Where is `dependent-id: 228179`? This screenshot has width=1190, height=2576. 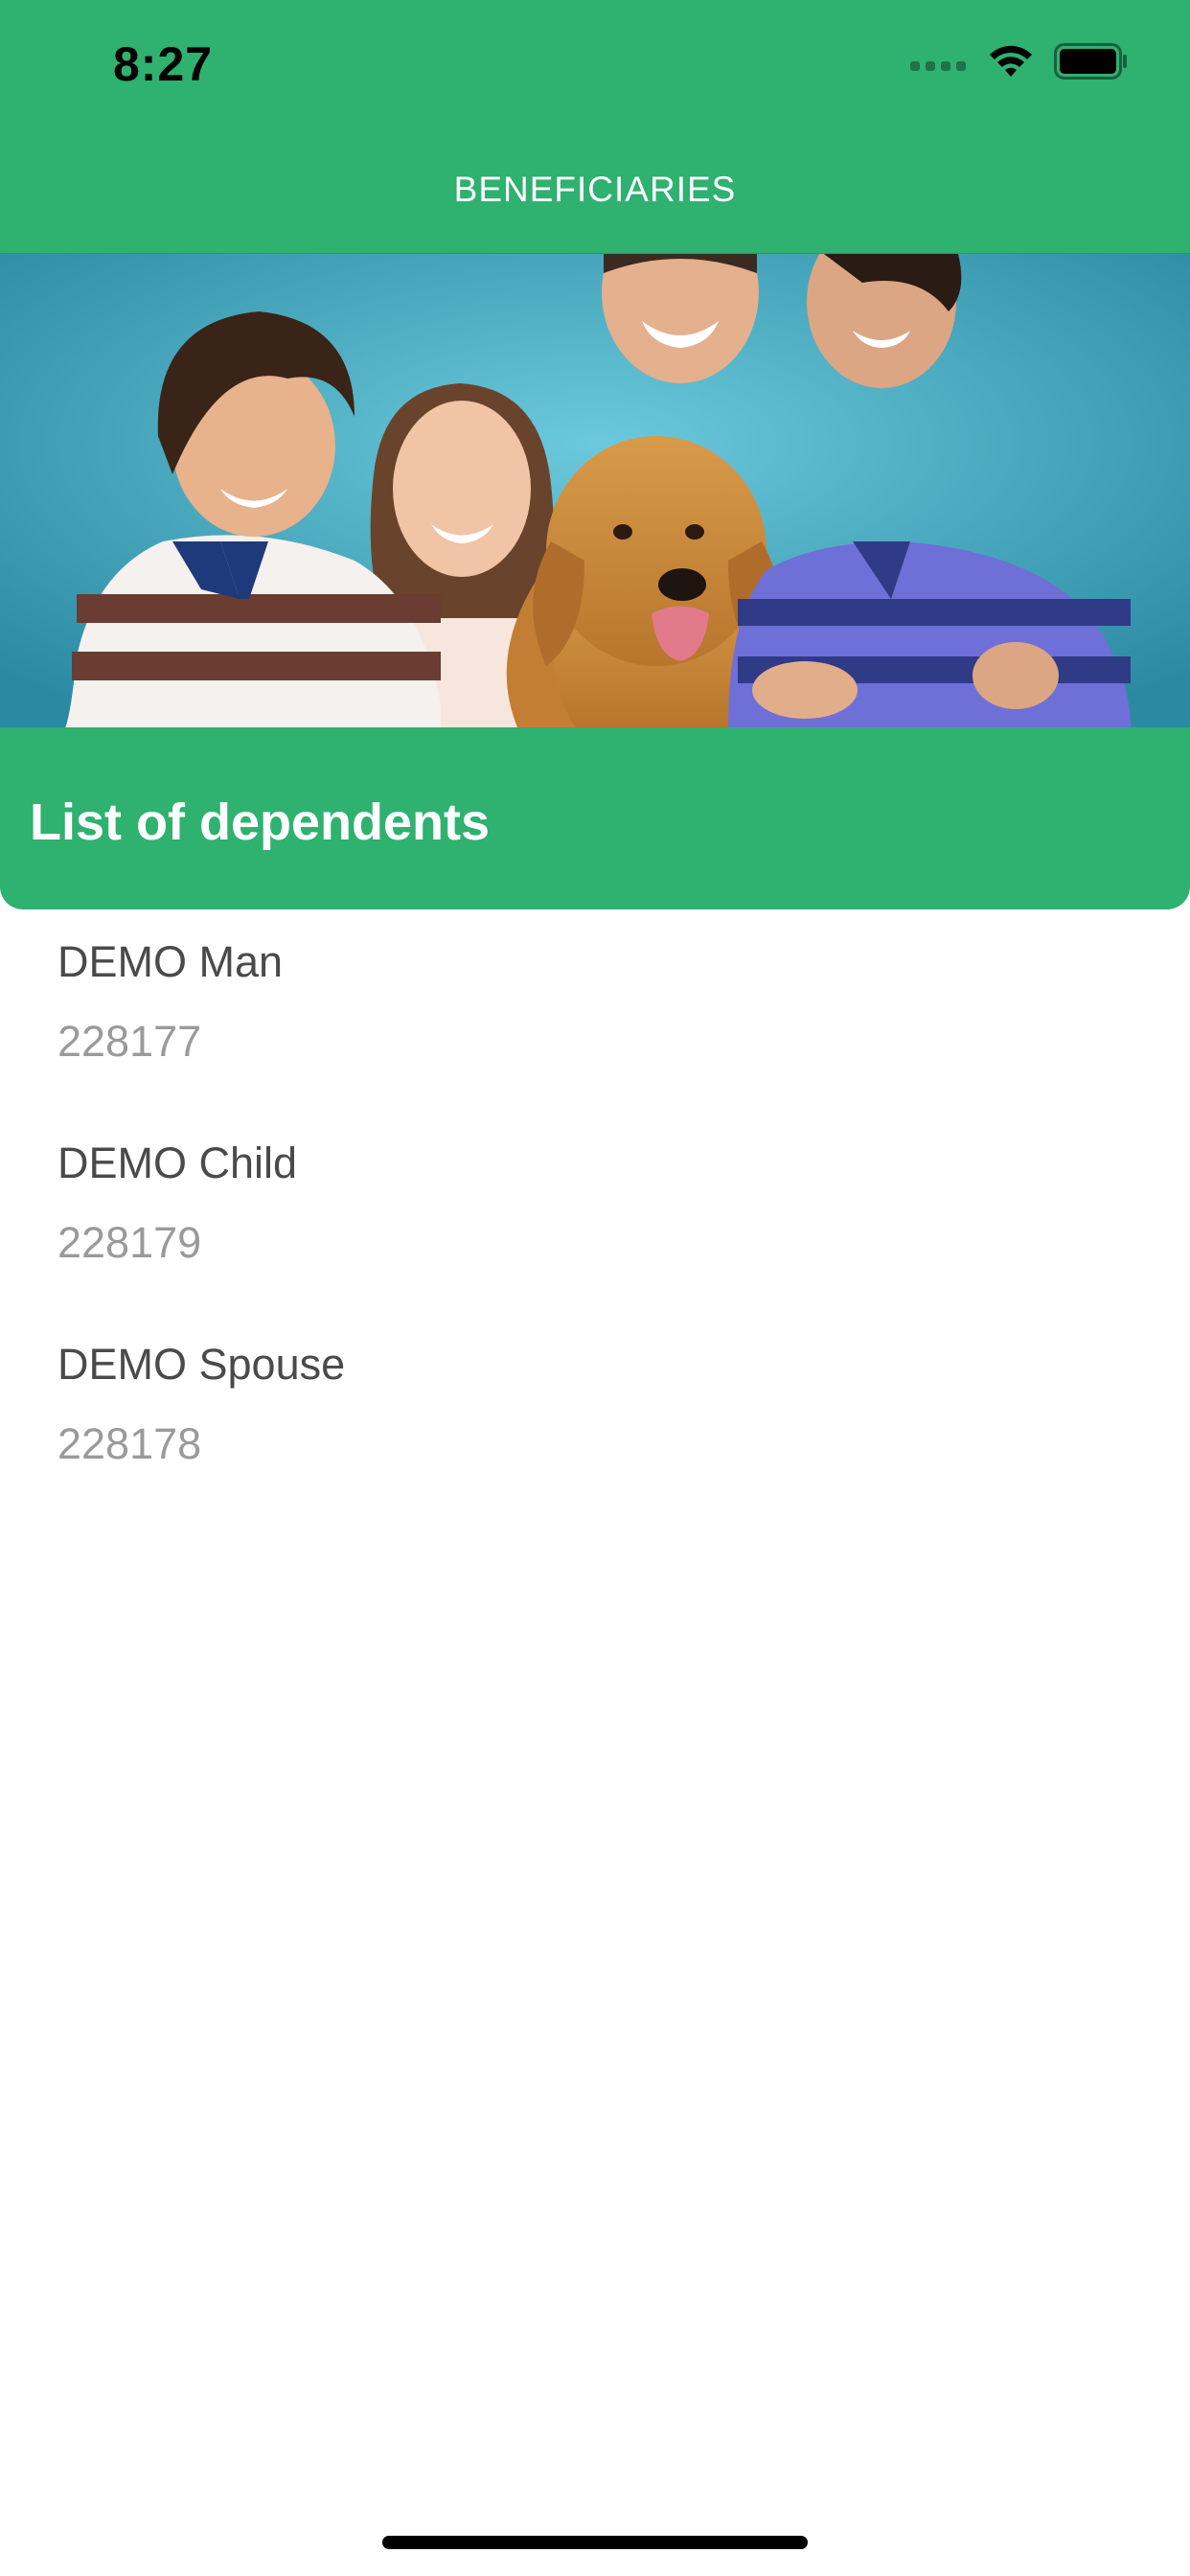
dependent-id: 228179 is located at coordinates (129, 1242).